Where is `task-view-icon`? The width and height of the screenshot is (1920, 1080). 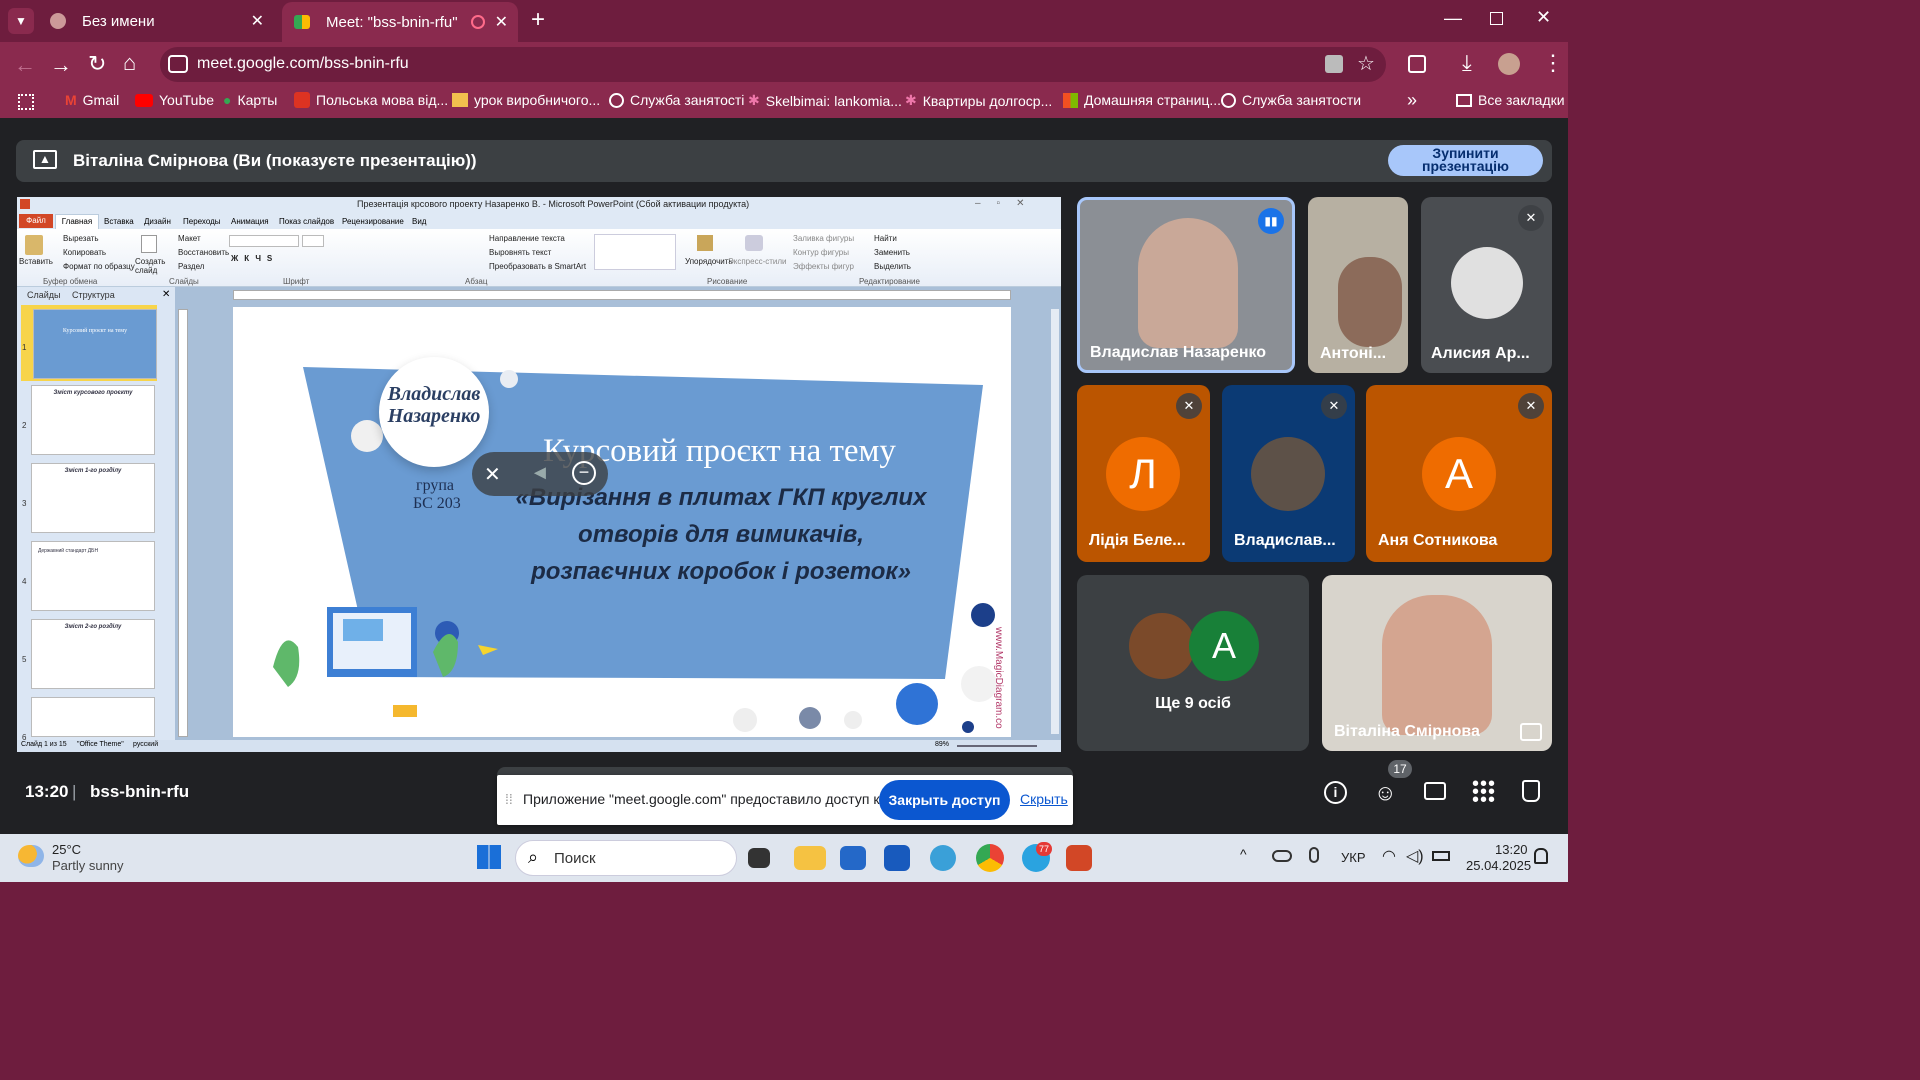 task-view-icon is located at coordinates (759, 858).